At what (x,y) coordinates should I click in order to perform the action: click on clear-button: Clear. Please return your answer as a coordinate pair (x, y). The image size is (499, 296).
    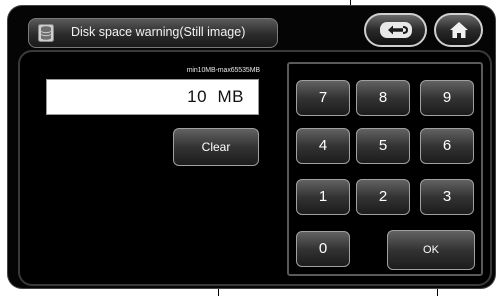
    Looking at the image, I should click on (216, 147).